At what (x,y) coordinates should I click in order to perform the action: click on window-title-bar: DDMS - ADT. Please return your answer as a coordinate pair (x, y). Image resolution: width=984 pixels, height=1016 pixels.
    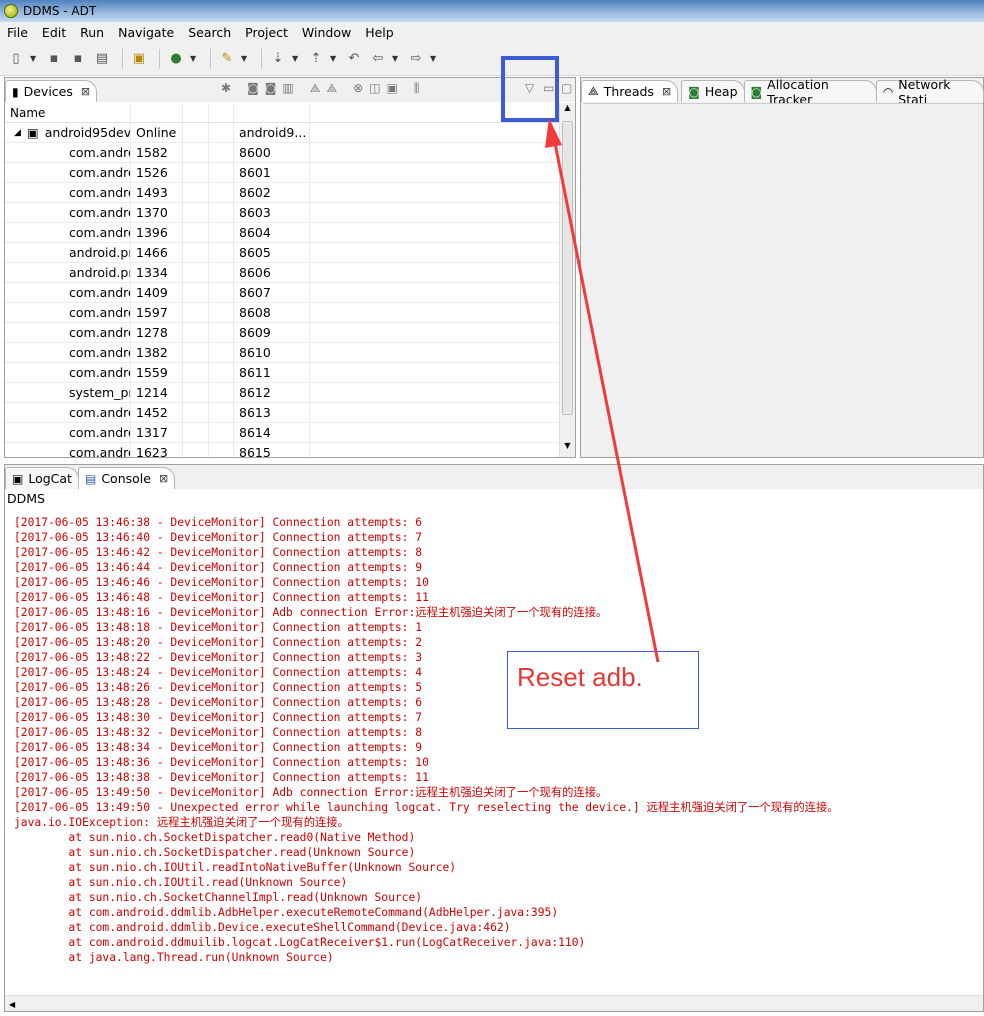
    Looking at the image, I should click on (492, 11).